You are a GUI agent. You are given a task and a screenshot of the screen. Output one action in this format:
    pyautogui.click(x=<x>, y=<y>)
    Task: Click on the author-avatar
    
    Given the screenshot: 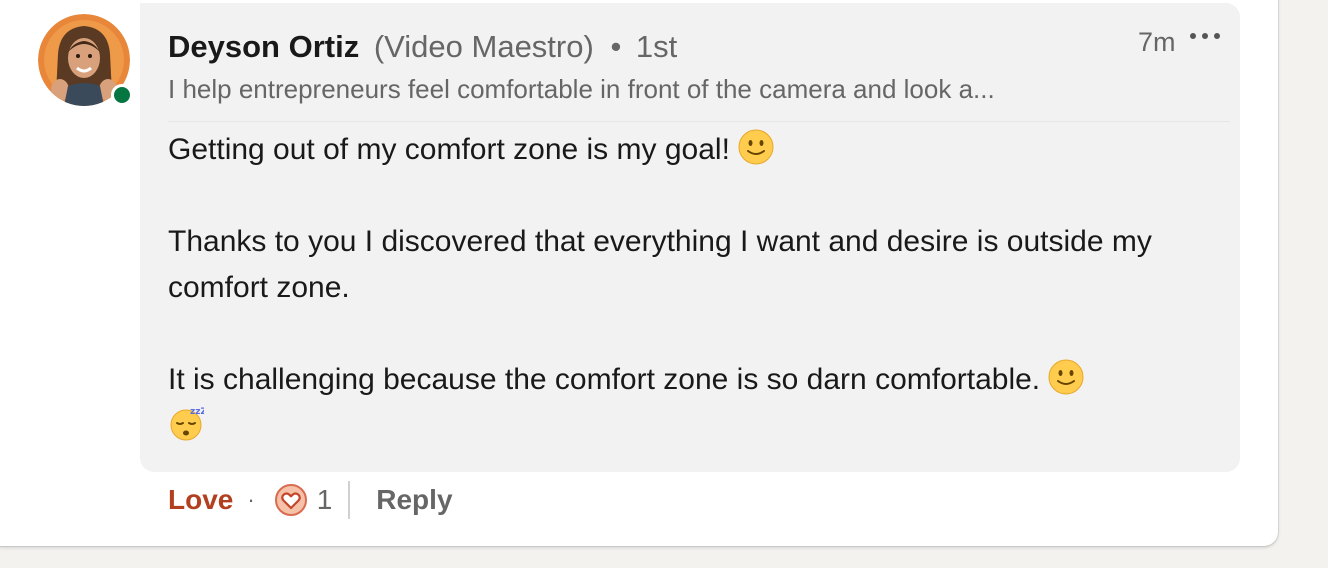 What is the action you would take?
    pyautogui.click(x=85, y=60)
    